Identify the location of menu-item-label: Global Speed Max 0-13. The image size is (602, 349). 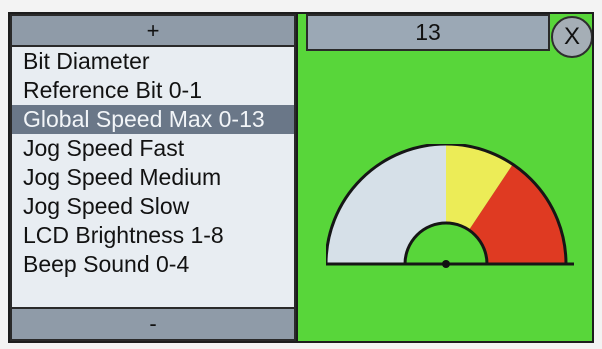
(144, 119).